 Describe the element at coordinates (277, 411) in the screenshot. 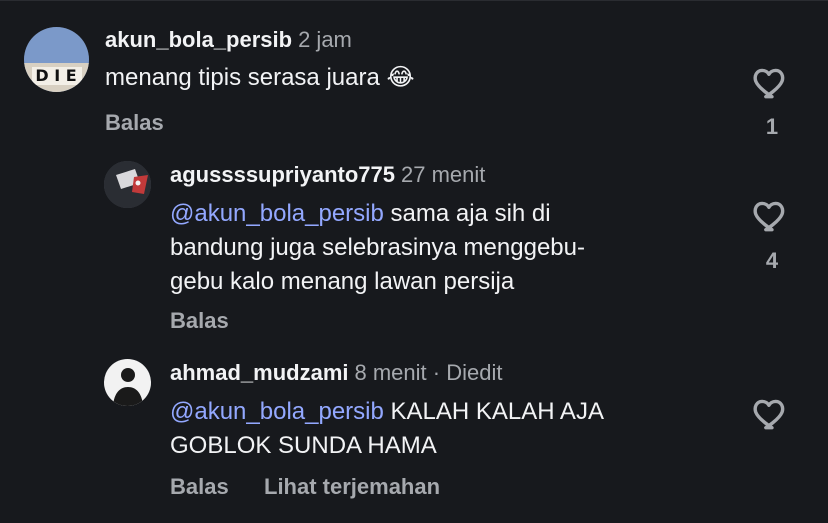

I see `mention-link: @akun_bola_persib` at that location.